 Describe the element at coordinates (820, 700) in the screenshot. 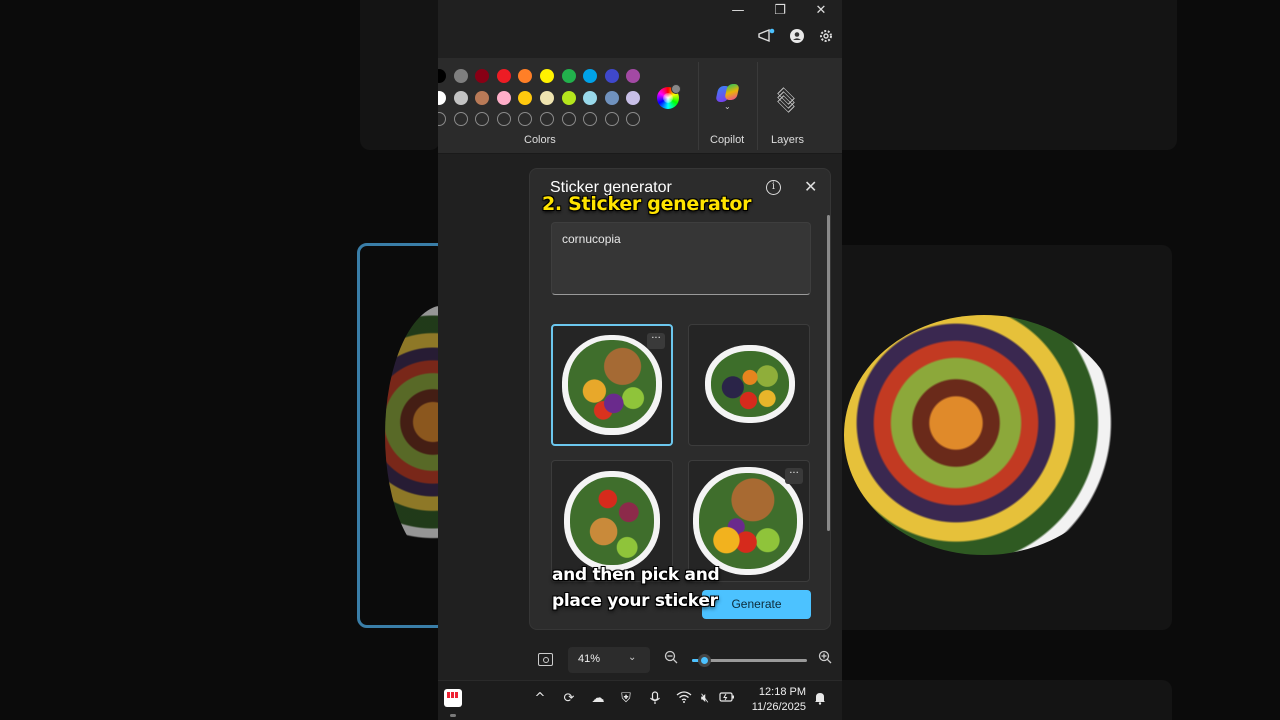

I see `notification-bell-icon` at that location.